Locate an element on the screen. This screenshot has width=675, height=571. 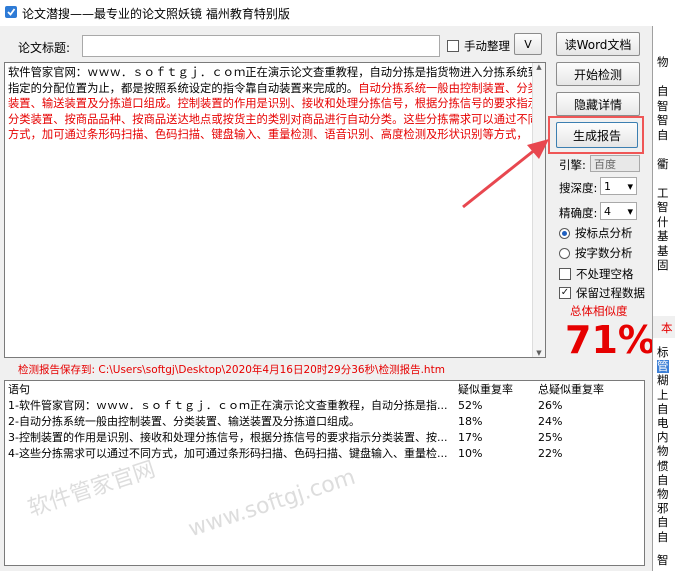
no-blank-option: 不处理空格 is located at coordinates (596, 274).